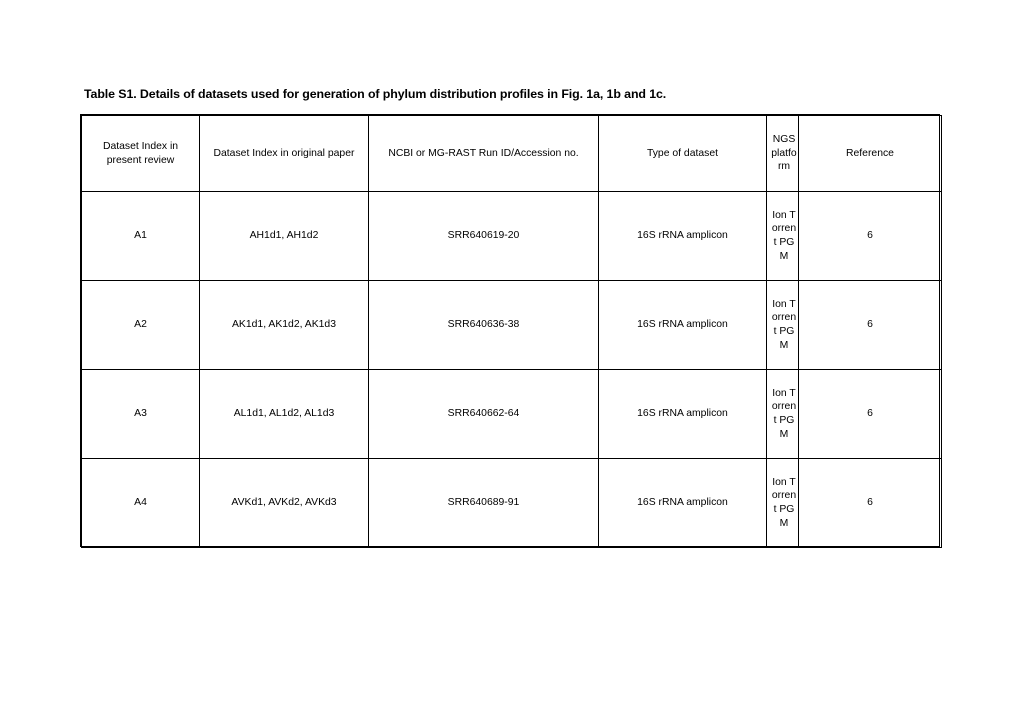  I want to click on cell-index-original: AVKd1, AVKd2, AVKd3, so click(284, 503).